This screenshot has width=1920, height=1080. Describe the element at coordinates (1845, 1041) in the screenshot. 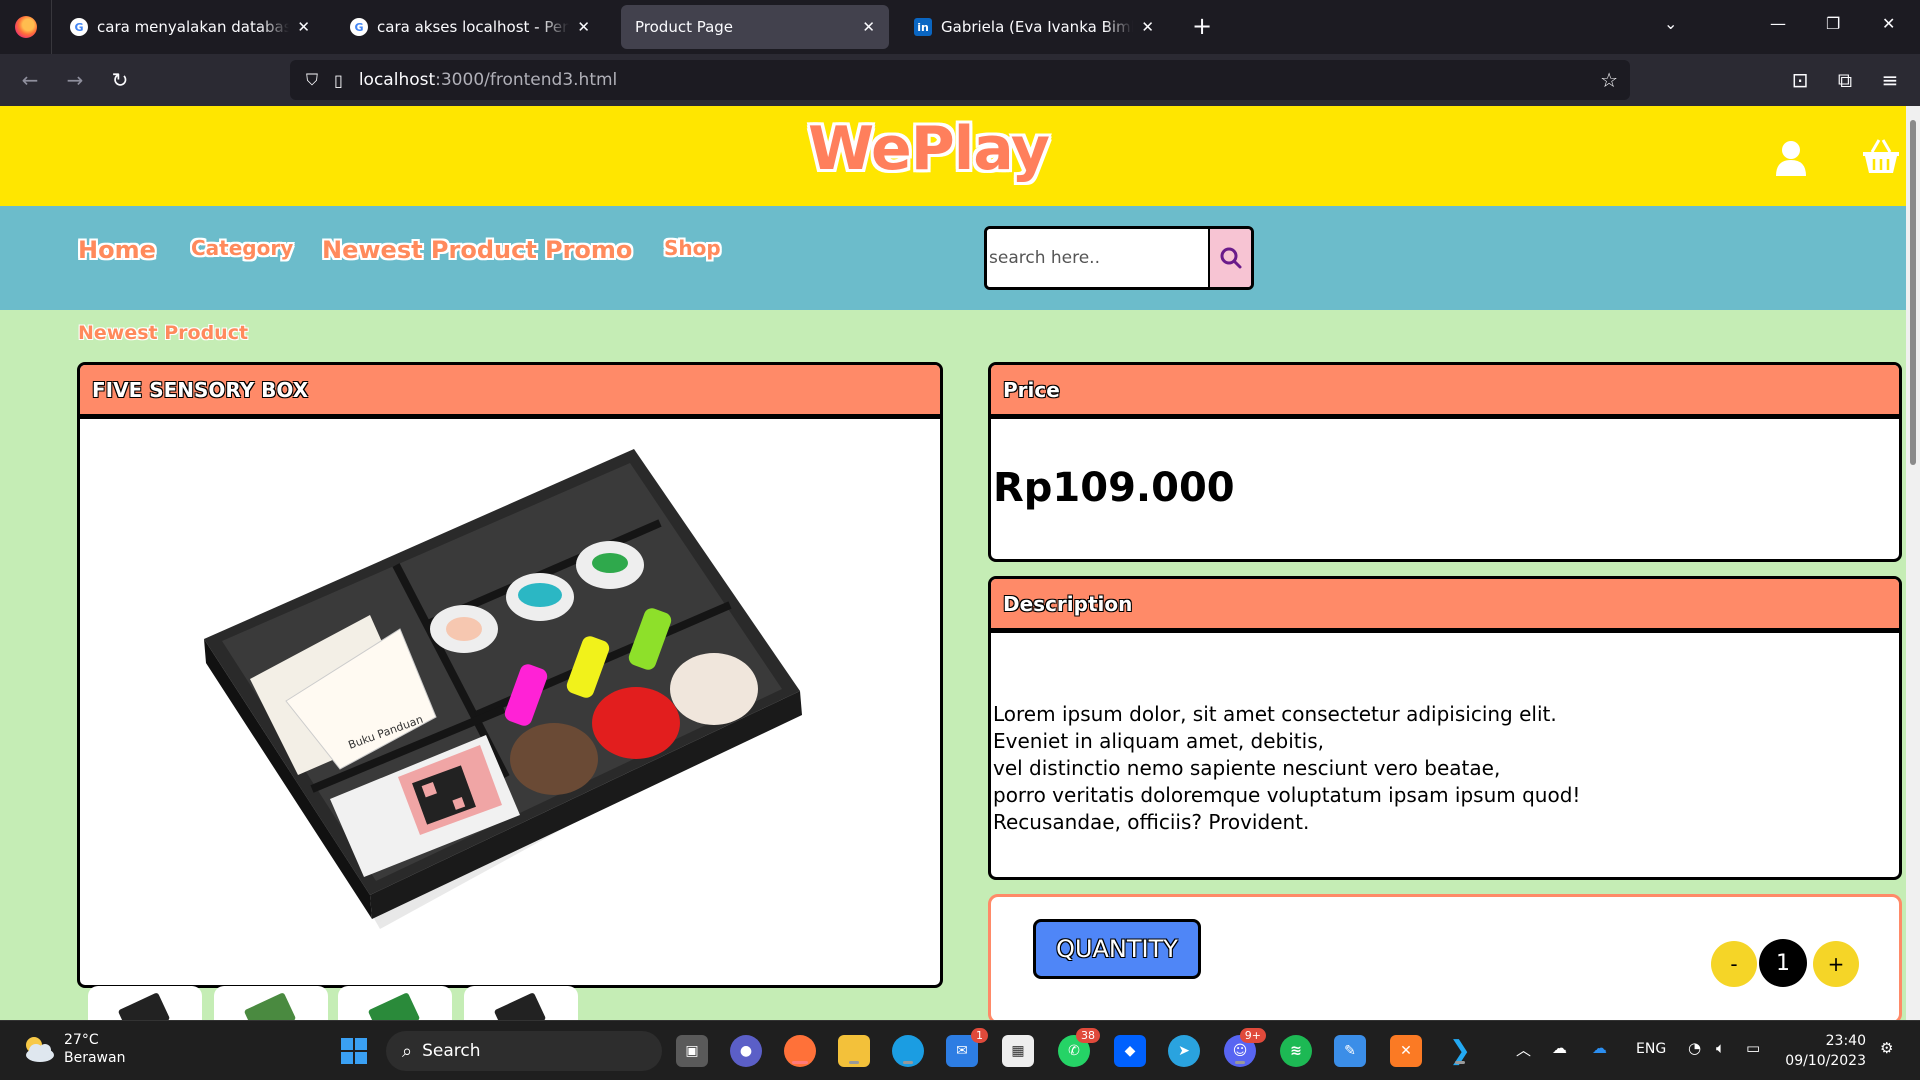

I see `clock-time: 23:40` at that location.